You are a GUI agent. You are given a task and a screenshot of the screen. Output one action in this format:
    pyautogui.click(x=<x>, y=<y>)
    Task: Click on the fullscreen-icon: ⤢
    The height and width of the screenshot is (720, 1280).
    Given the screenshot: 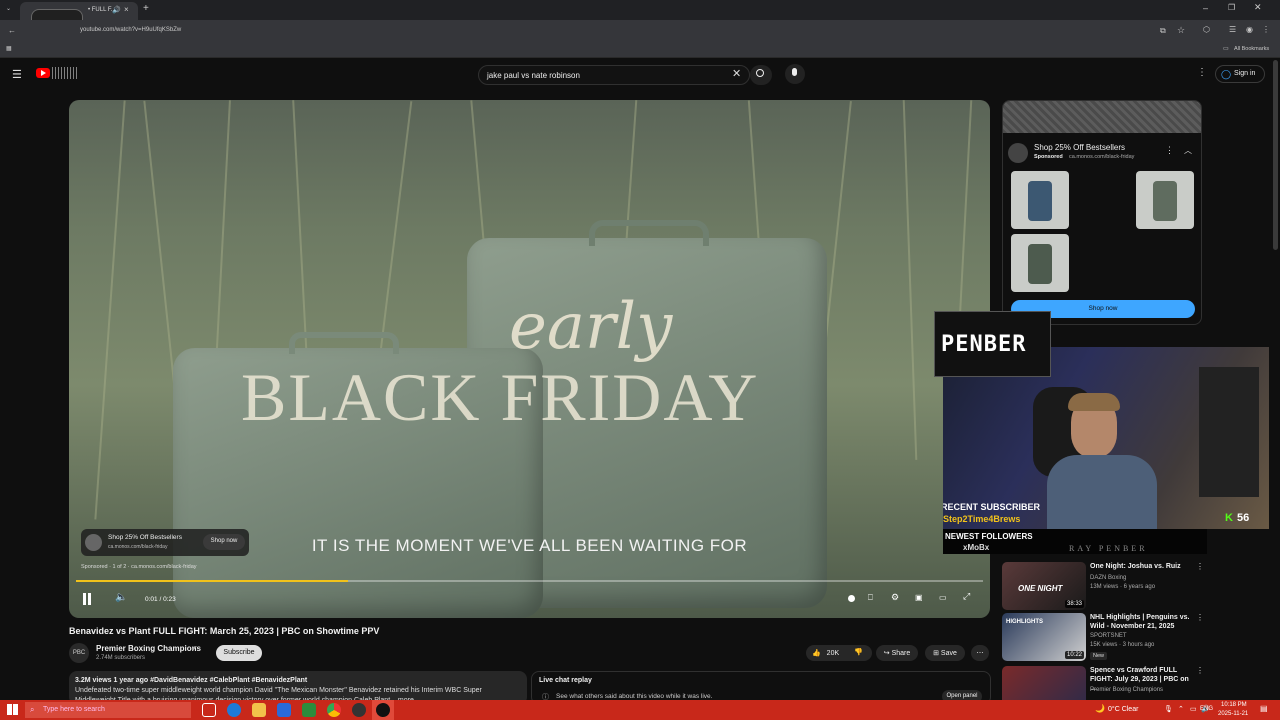 What is the action you would take?
    pyautogui.click(x=966, y=596)
    